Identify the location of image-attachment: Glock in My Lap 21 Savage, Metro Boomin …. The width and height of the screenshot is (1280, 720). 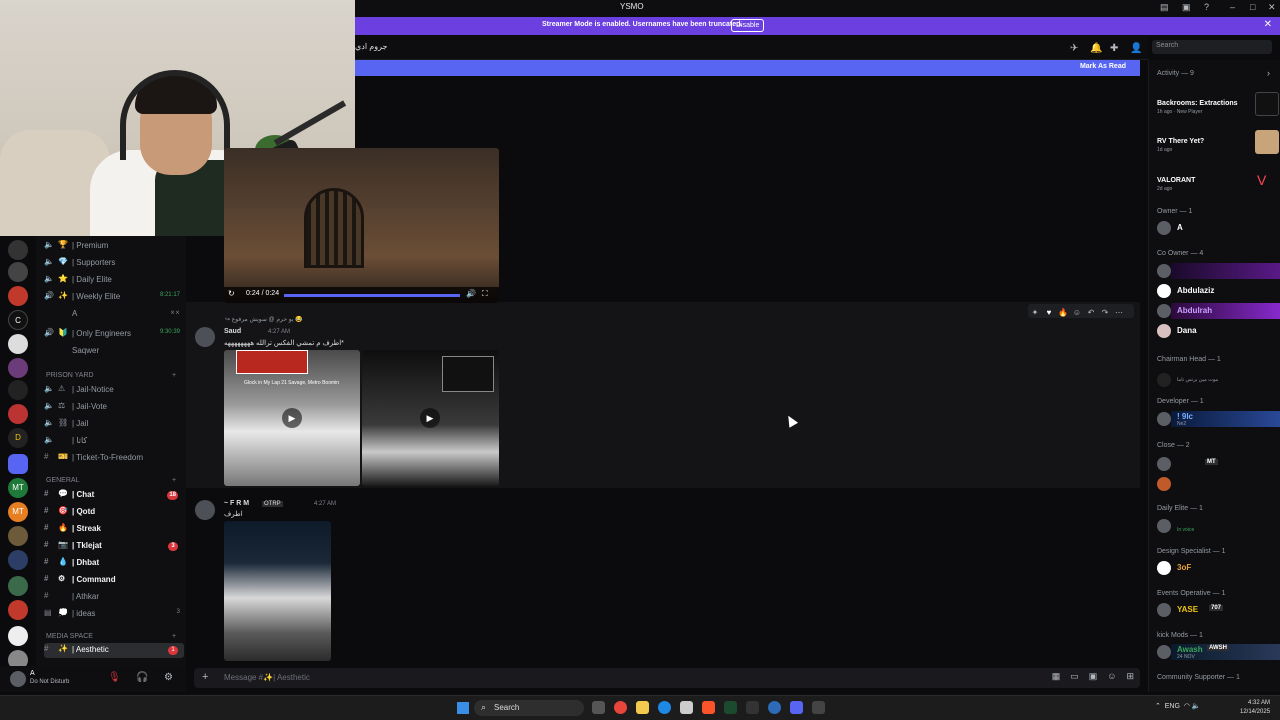
(292, 418).